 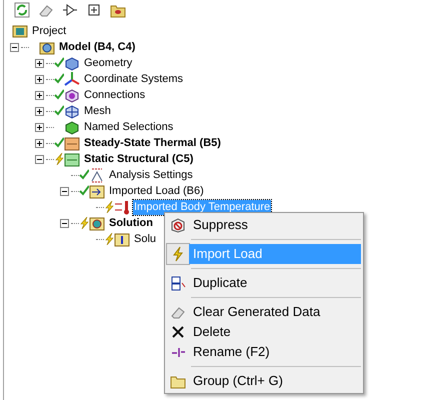 What do you see at coordinates (178, 225) in the screenshot?
I see `suppress-icon` at bounding box center [178, 225].